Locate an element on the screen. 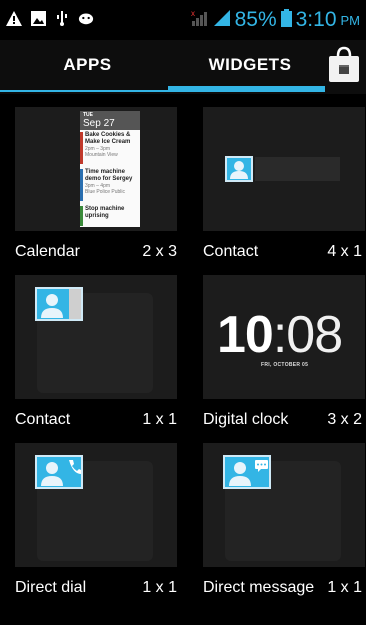  calendar-header: TUE Sep 27 is located at coordinates (110, 120).